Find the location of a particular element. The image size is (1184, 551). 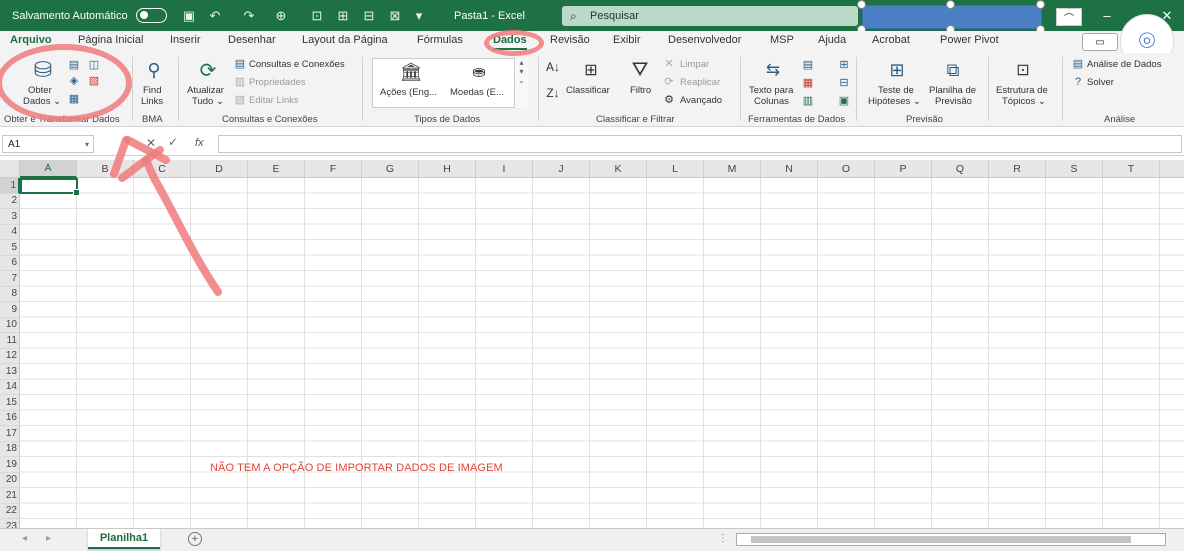

tab-msp: MSP is located at coordinates (782, 40).